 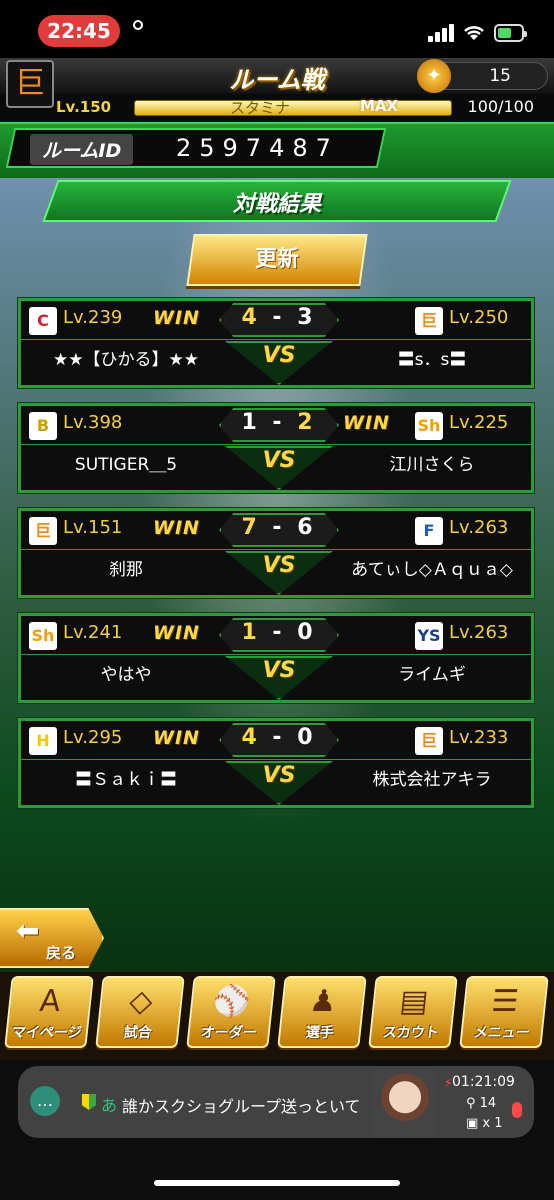 I want to click on gift-icon: ▣, so click(x=474, y=1123).